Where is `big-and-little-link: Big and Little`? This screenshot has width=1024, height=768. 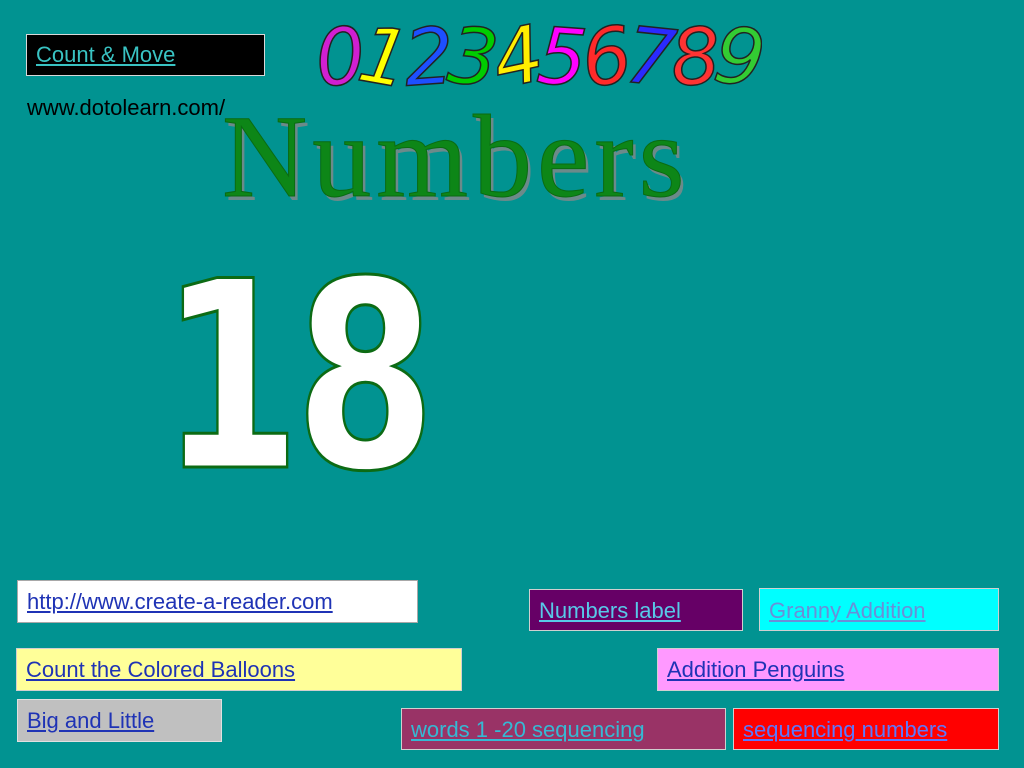 big-and-little-link: Big and Little is located at coordinates (90, 720).